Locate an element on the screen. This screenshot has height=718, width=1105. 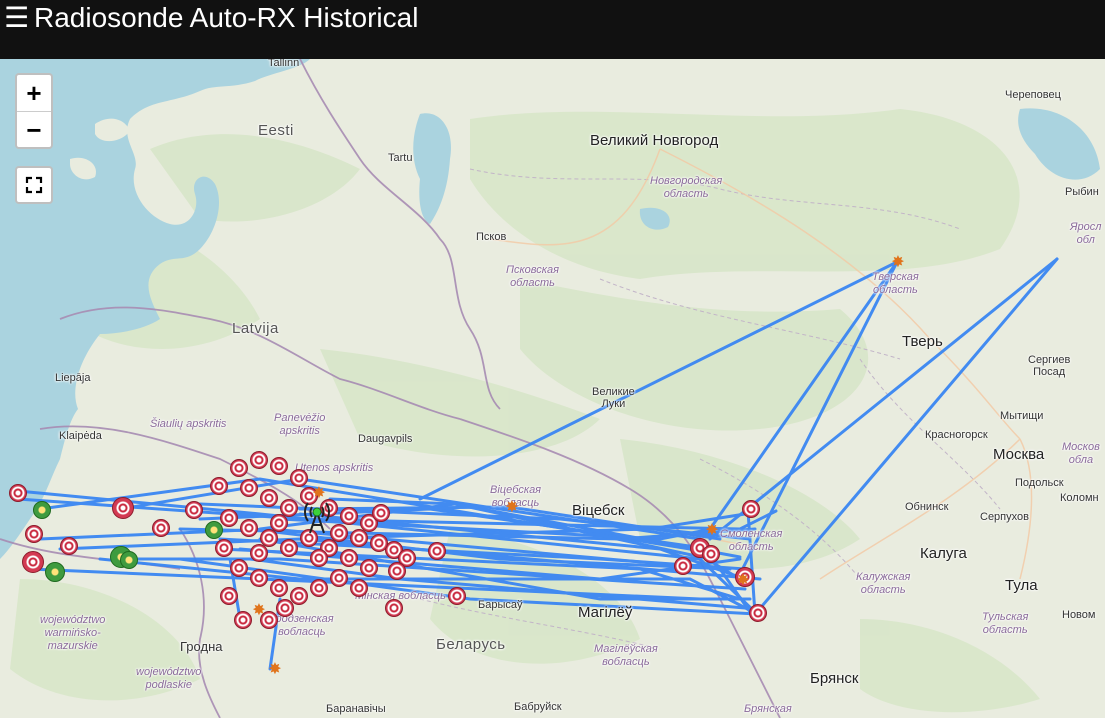
label-cherepovets: Череповец is located at coordinates (1033, 95).